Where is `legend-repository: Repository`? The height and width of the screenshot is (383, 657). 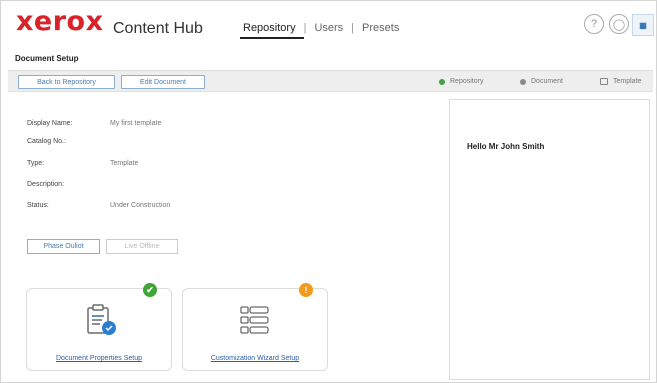
legend-repository: Repository is located at coordinates (461, 81).